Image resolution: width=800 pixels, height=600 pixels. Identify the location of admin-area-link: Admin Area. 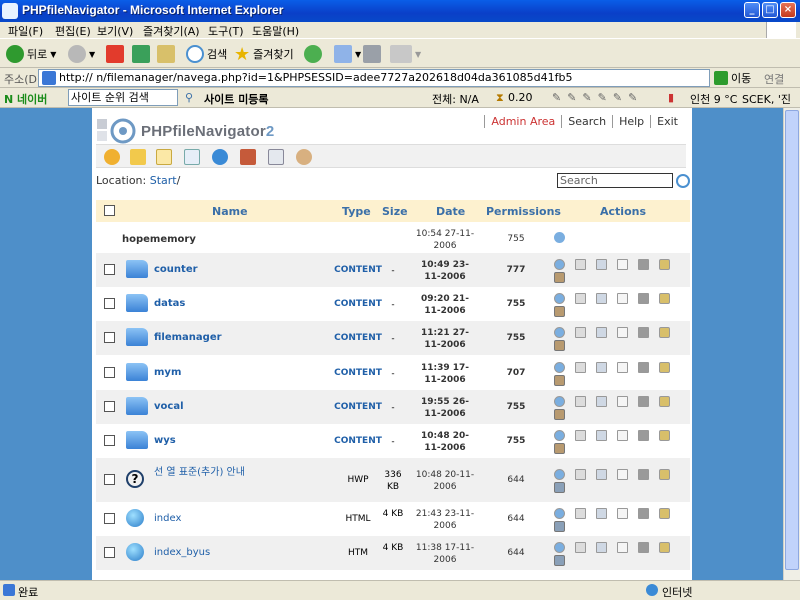
(522, 121).